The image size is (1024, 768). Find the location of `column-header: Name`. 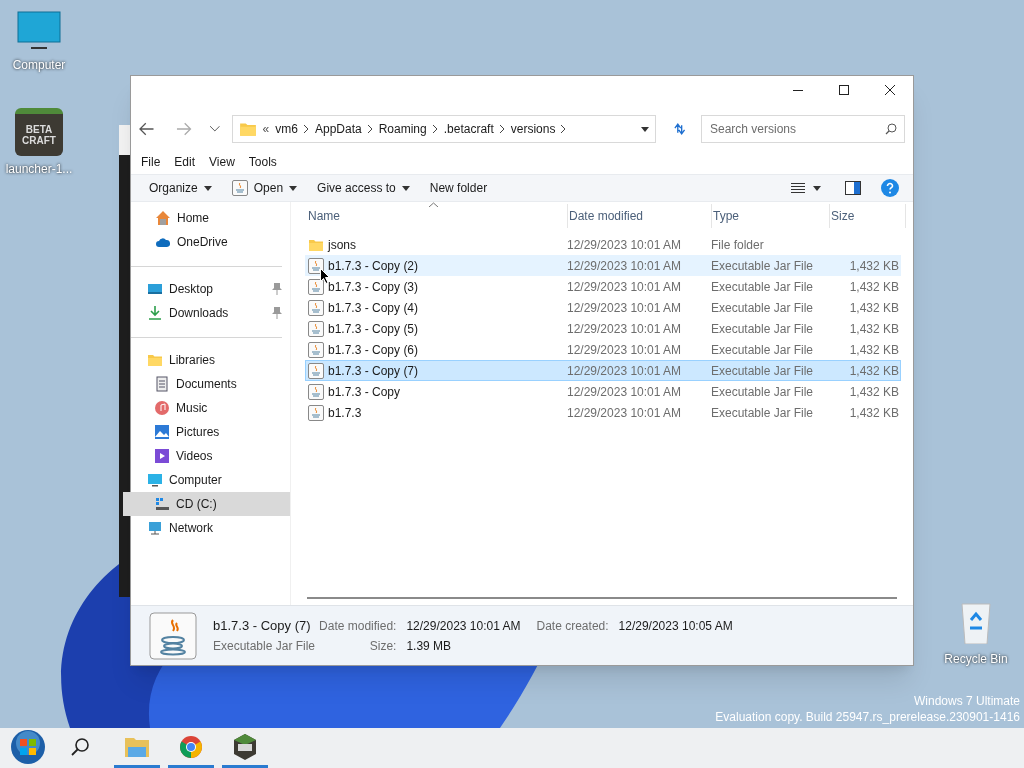

column-header: Name is located at coordinates (437, 216).